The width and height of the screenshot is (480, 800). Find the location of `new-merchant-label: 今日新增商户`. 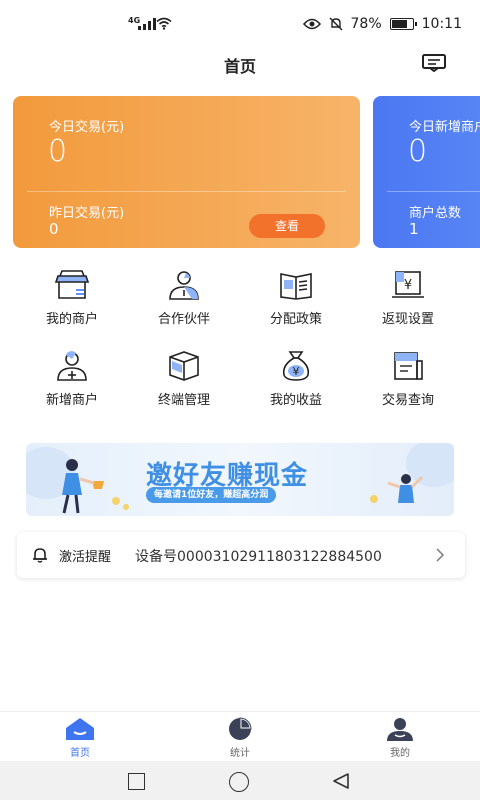

new-merchant-label: 今日新增商户 is located at coordinates (444, 127).